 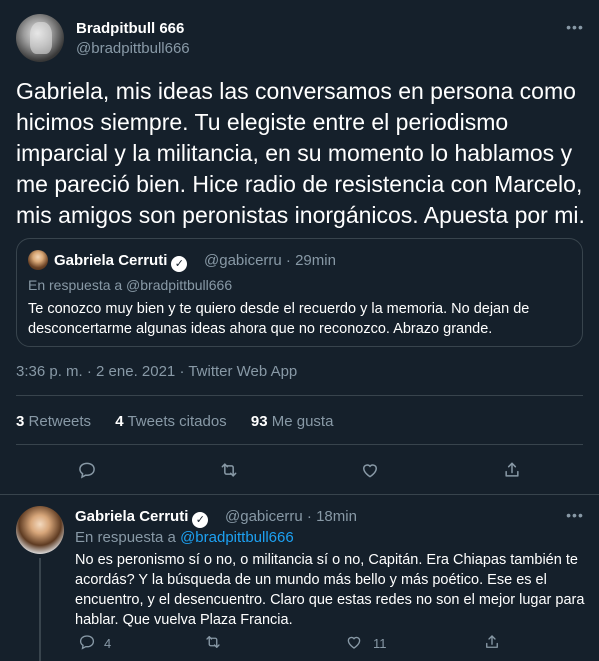 I want to click on quoted-author-name: Gabriela Cerruti ✓, so click(x=121, y=262).